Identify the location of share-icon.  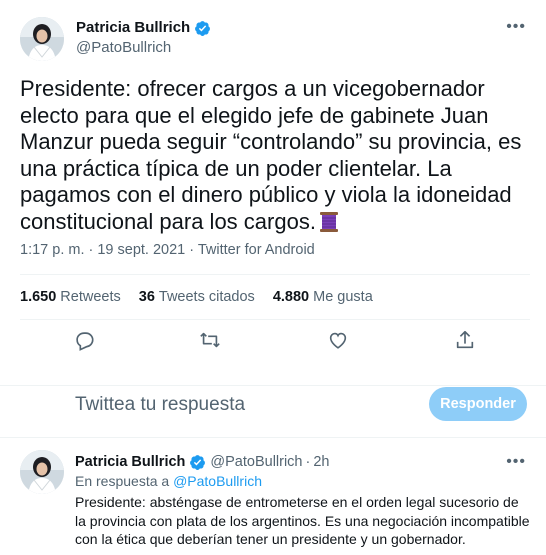
(465, 340).